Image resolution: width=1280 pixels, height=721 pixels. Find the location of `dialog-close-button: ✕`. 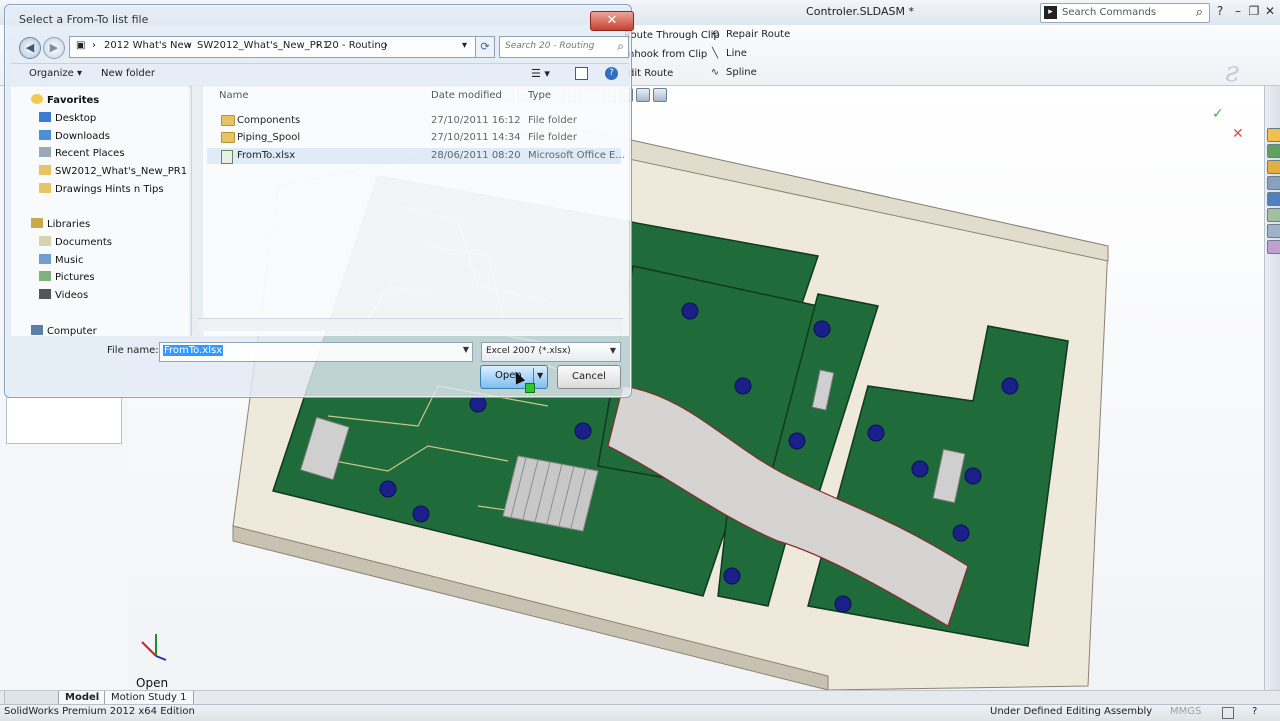

dialog-close-button: ✕ is located at coordinates (612, 21).